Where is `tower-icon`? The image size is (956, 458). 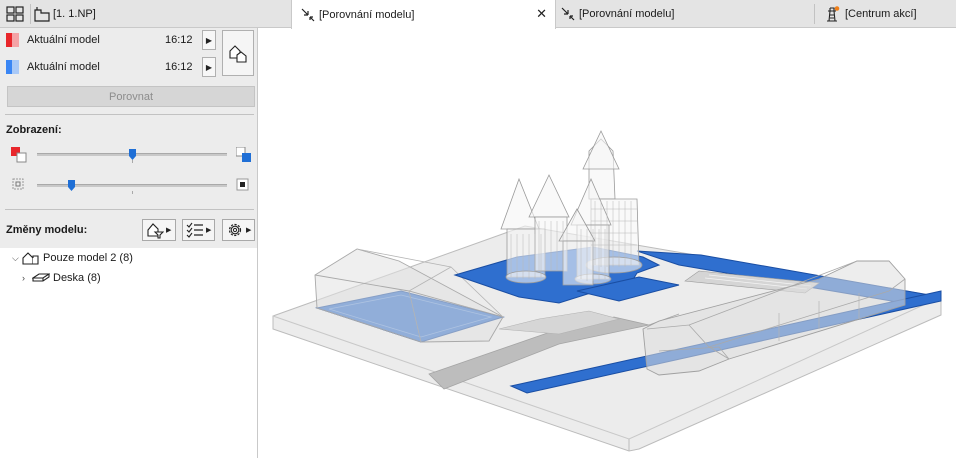
tower-icon is located at coordinates (833, 14).